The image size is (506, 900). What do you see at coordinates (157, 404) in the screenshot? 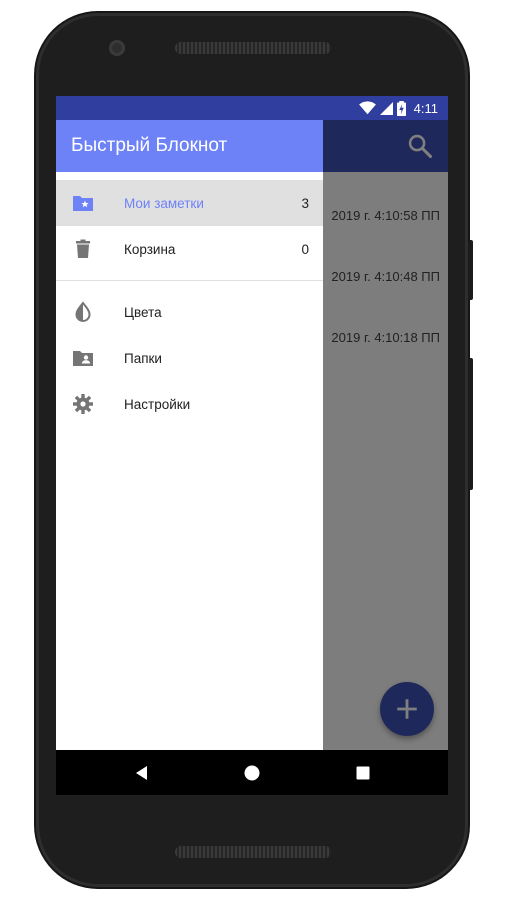
I see `drawer-item-label: Настройки` at bounding box center [157, 404].